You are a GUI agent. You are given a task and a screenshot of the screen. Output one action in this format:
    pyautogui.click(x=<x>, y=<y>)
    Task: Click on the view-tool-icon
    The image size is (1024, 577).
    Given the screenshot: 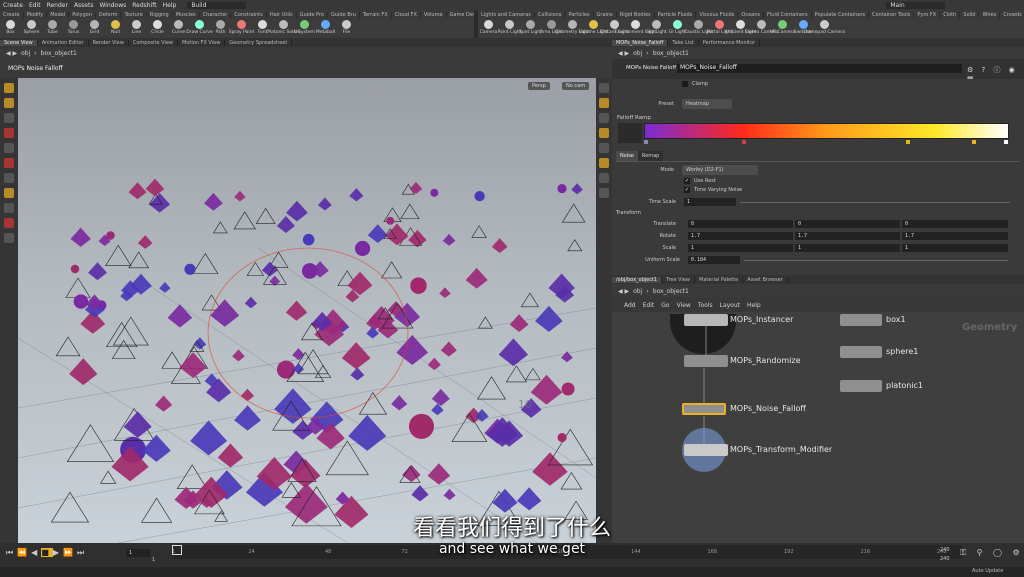 What is the action you would take?
    pyautogui.click(x=9, y=118)
    